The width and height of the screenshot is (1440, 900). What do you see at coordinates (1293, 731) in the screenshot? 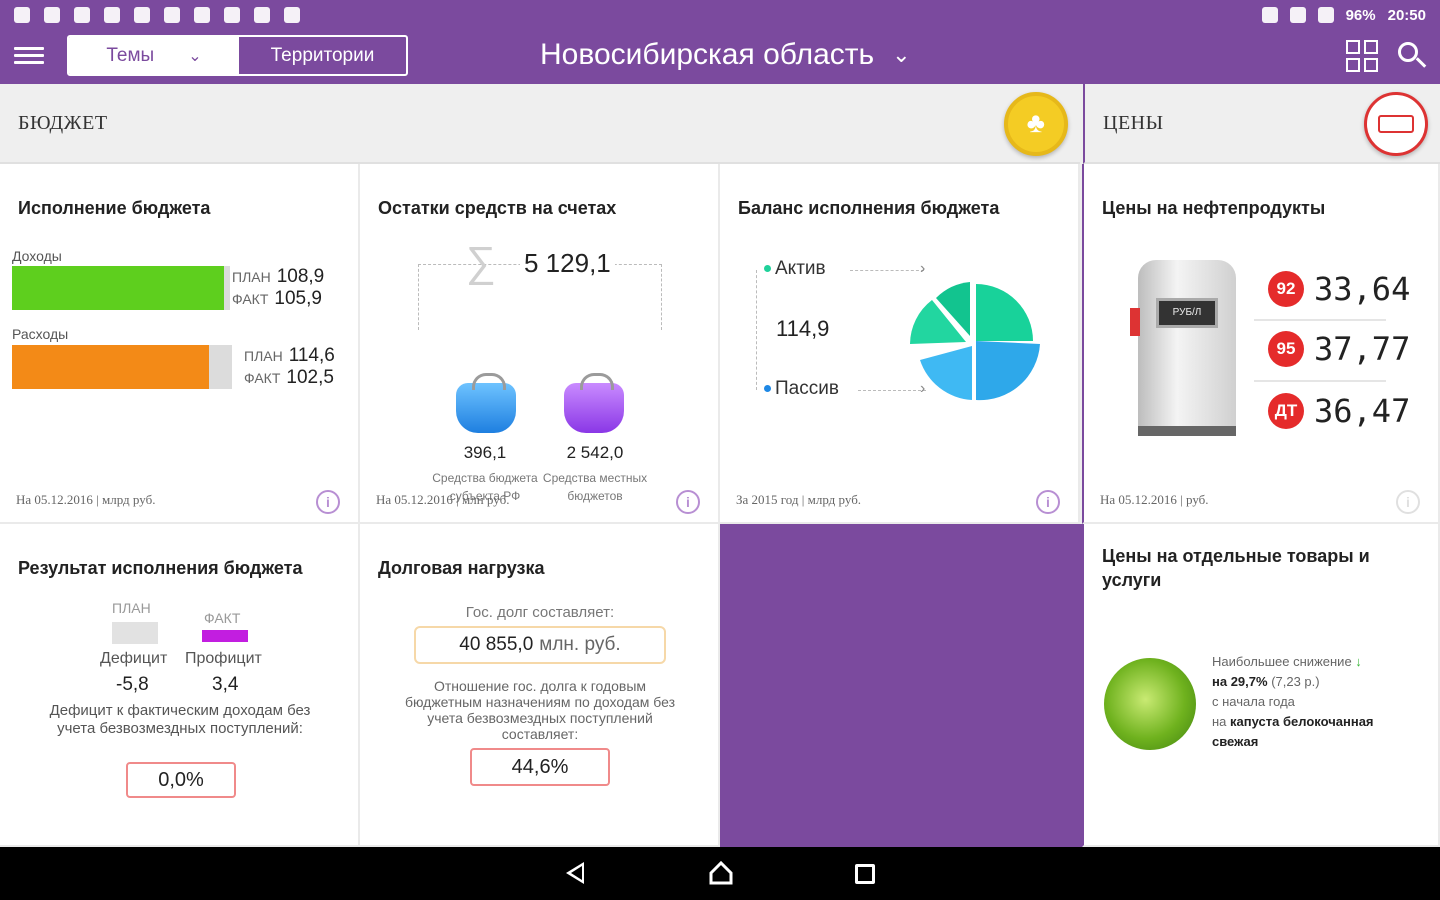
I see `goods-product: капуста белокочанная свежая` at bounding box center [1293, 731].